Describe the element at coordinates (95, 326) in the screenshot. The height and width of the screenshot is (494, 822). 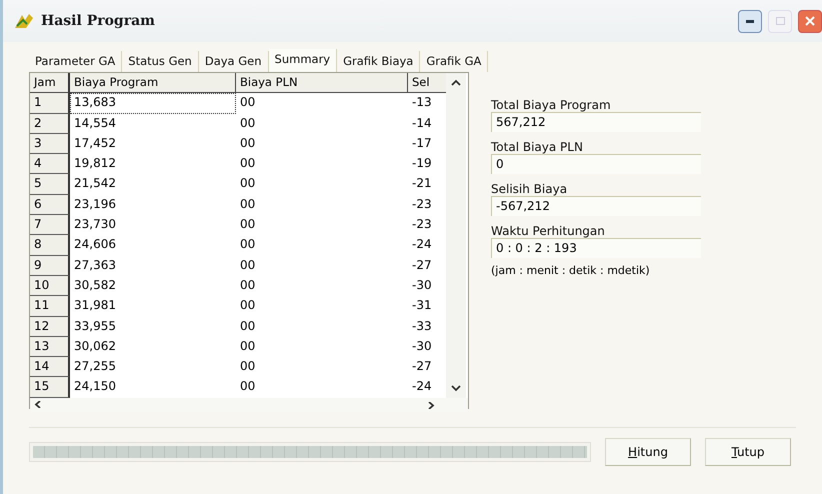
I see `table-cell-text: 33,955` at that location.